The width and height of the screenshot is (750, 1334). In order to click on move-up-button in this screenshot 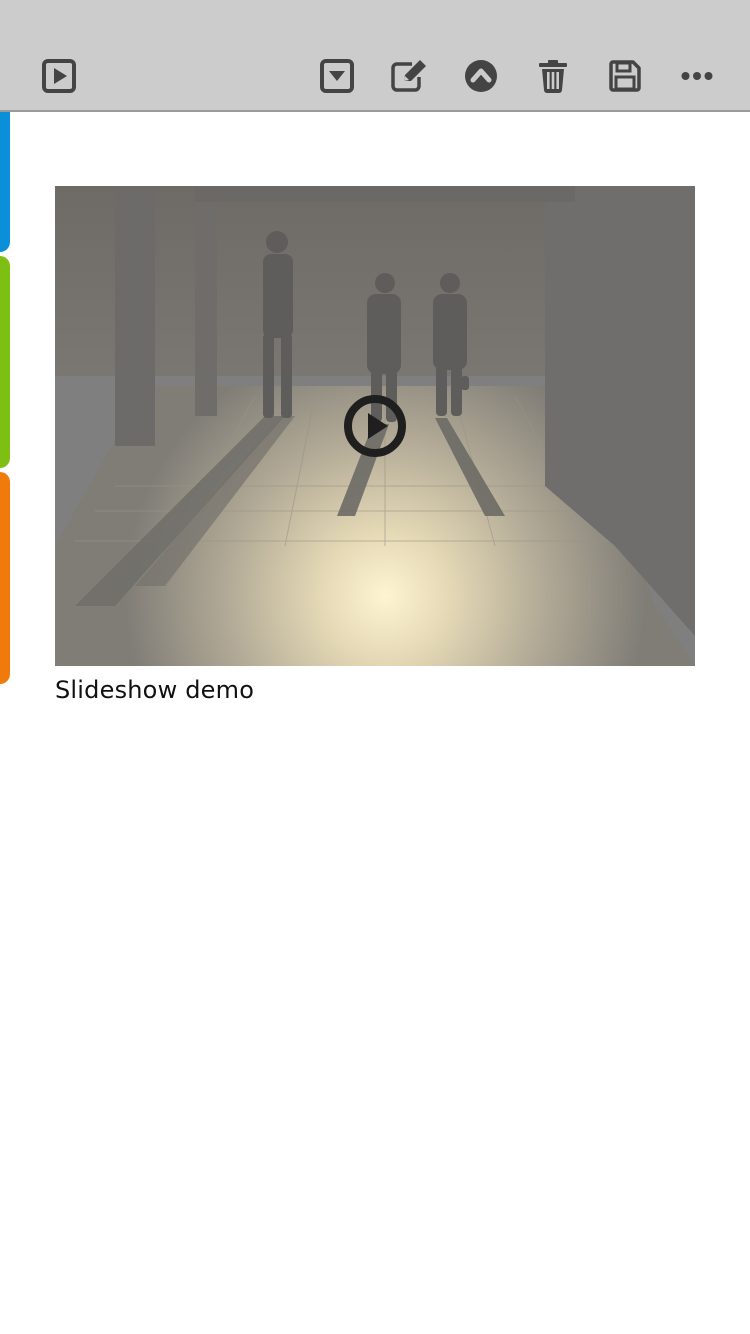, I will do `click(481, 76)`.